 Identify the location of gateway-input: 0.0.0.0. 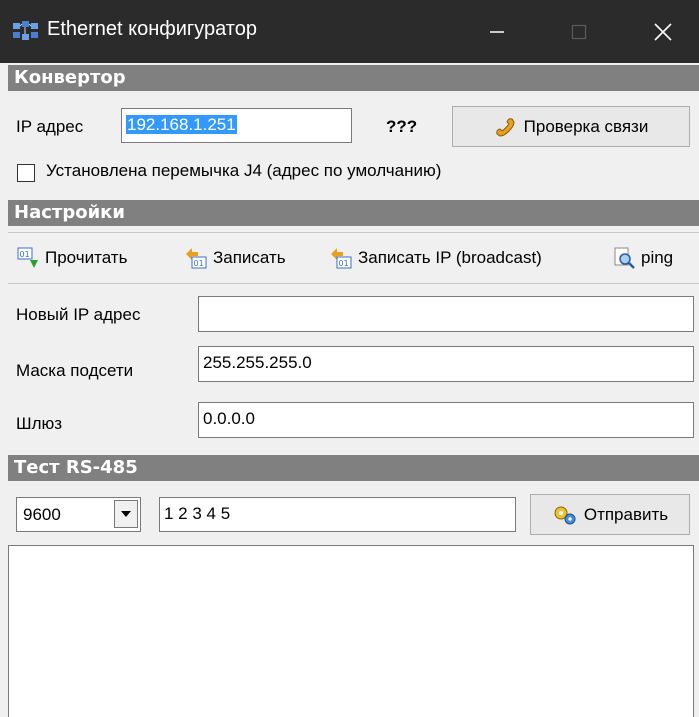
(446, 420).